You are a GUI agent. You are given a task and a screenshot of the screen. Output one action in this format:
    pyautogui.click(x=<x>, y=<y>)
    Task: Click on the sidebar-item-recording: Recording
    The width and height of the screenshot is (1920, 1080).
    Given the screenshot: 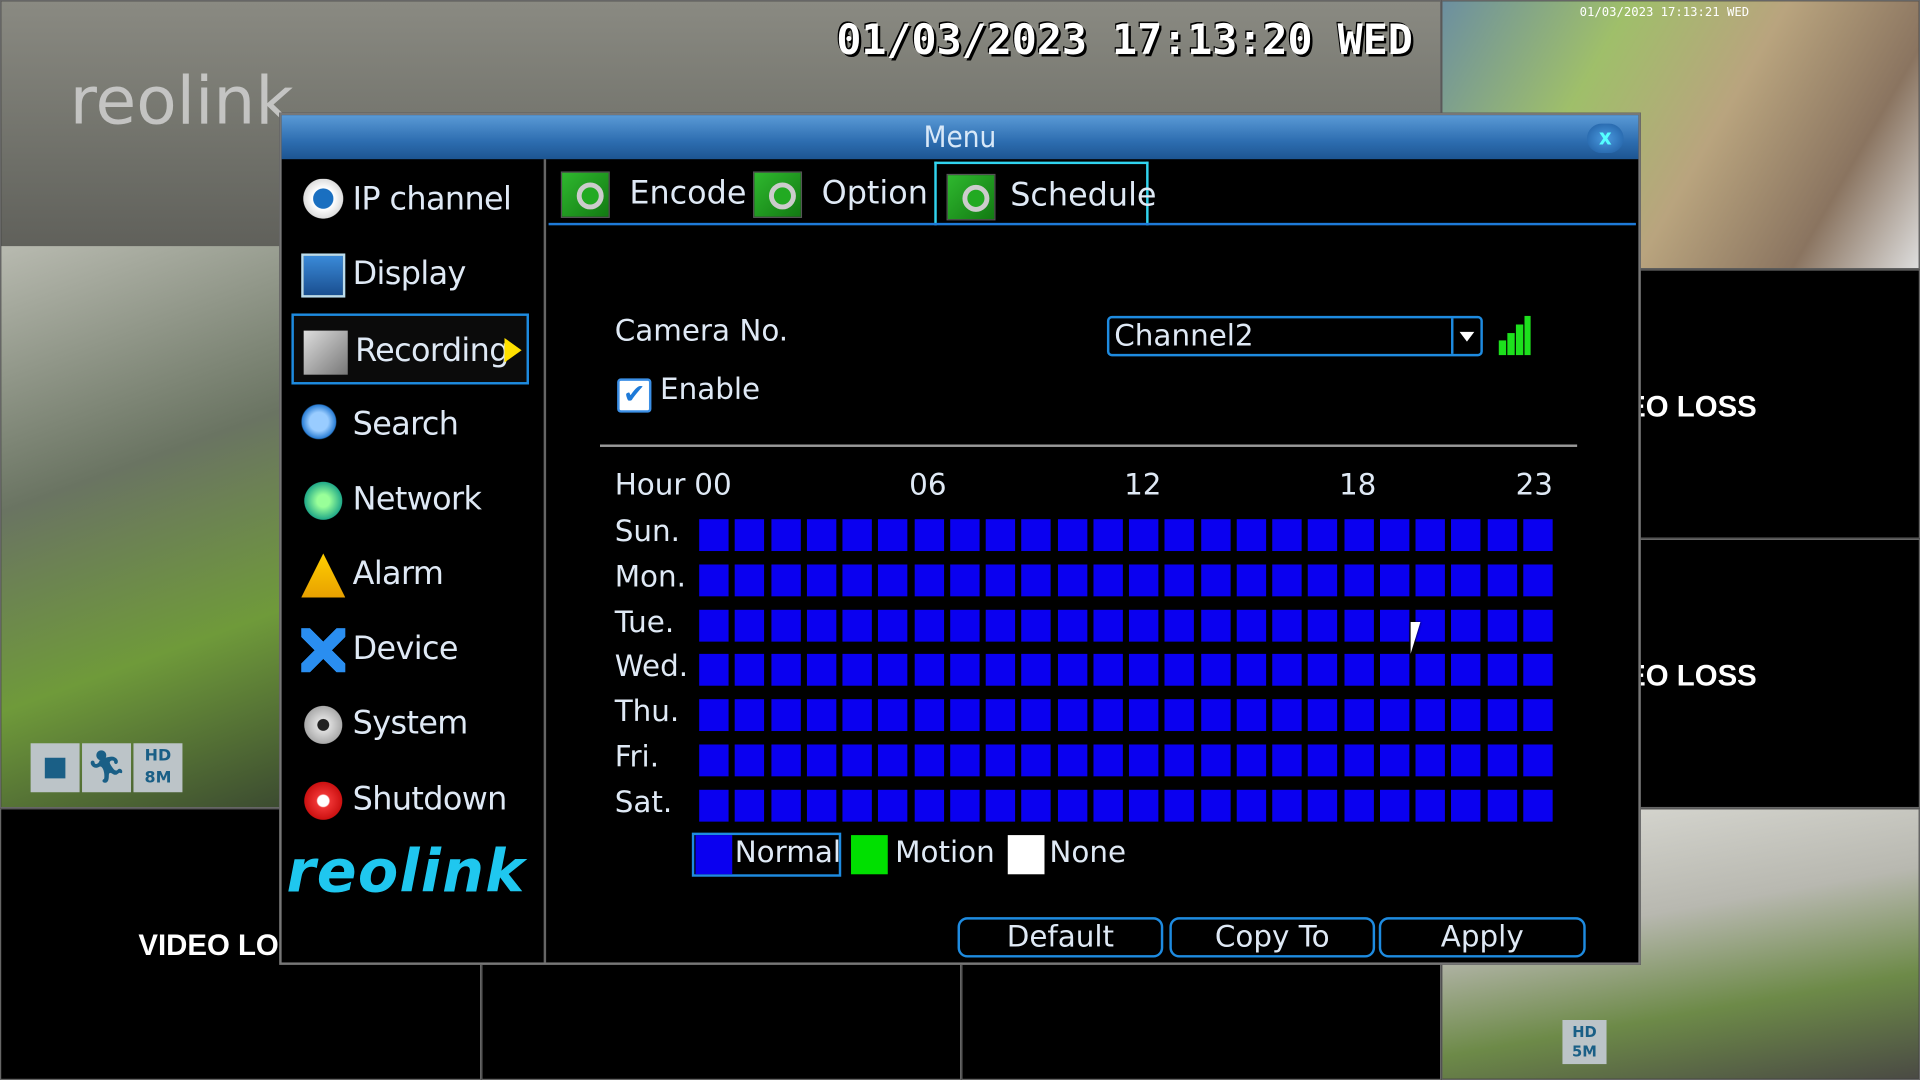 What is the action you would take?
    pyautogui.click(x=410, y=349)
    